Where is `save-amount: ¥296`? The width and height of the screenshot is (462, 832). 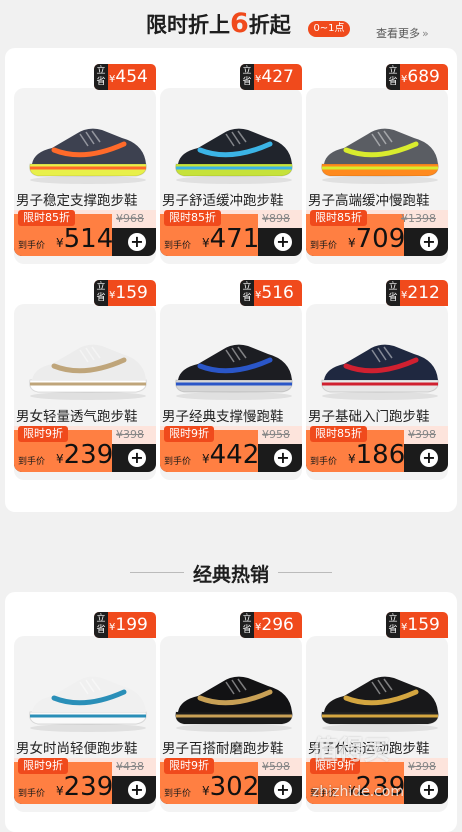 save-amount: ¥296 is located at coordinates (278, 625).